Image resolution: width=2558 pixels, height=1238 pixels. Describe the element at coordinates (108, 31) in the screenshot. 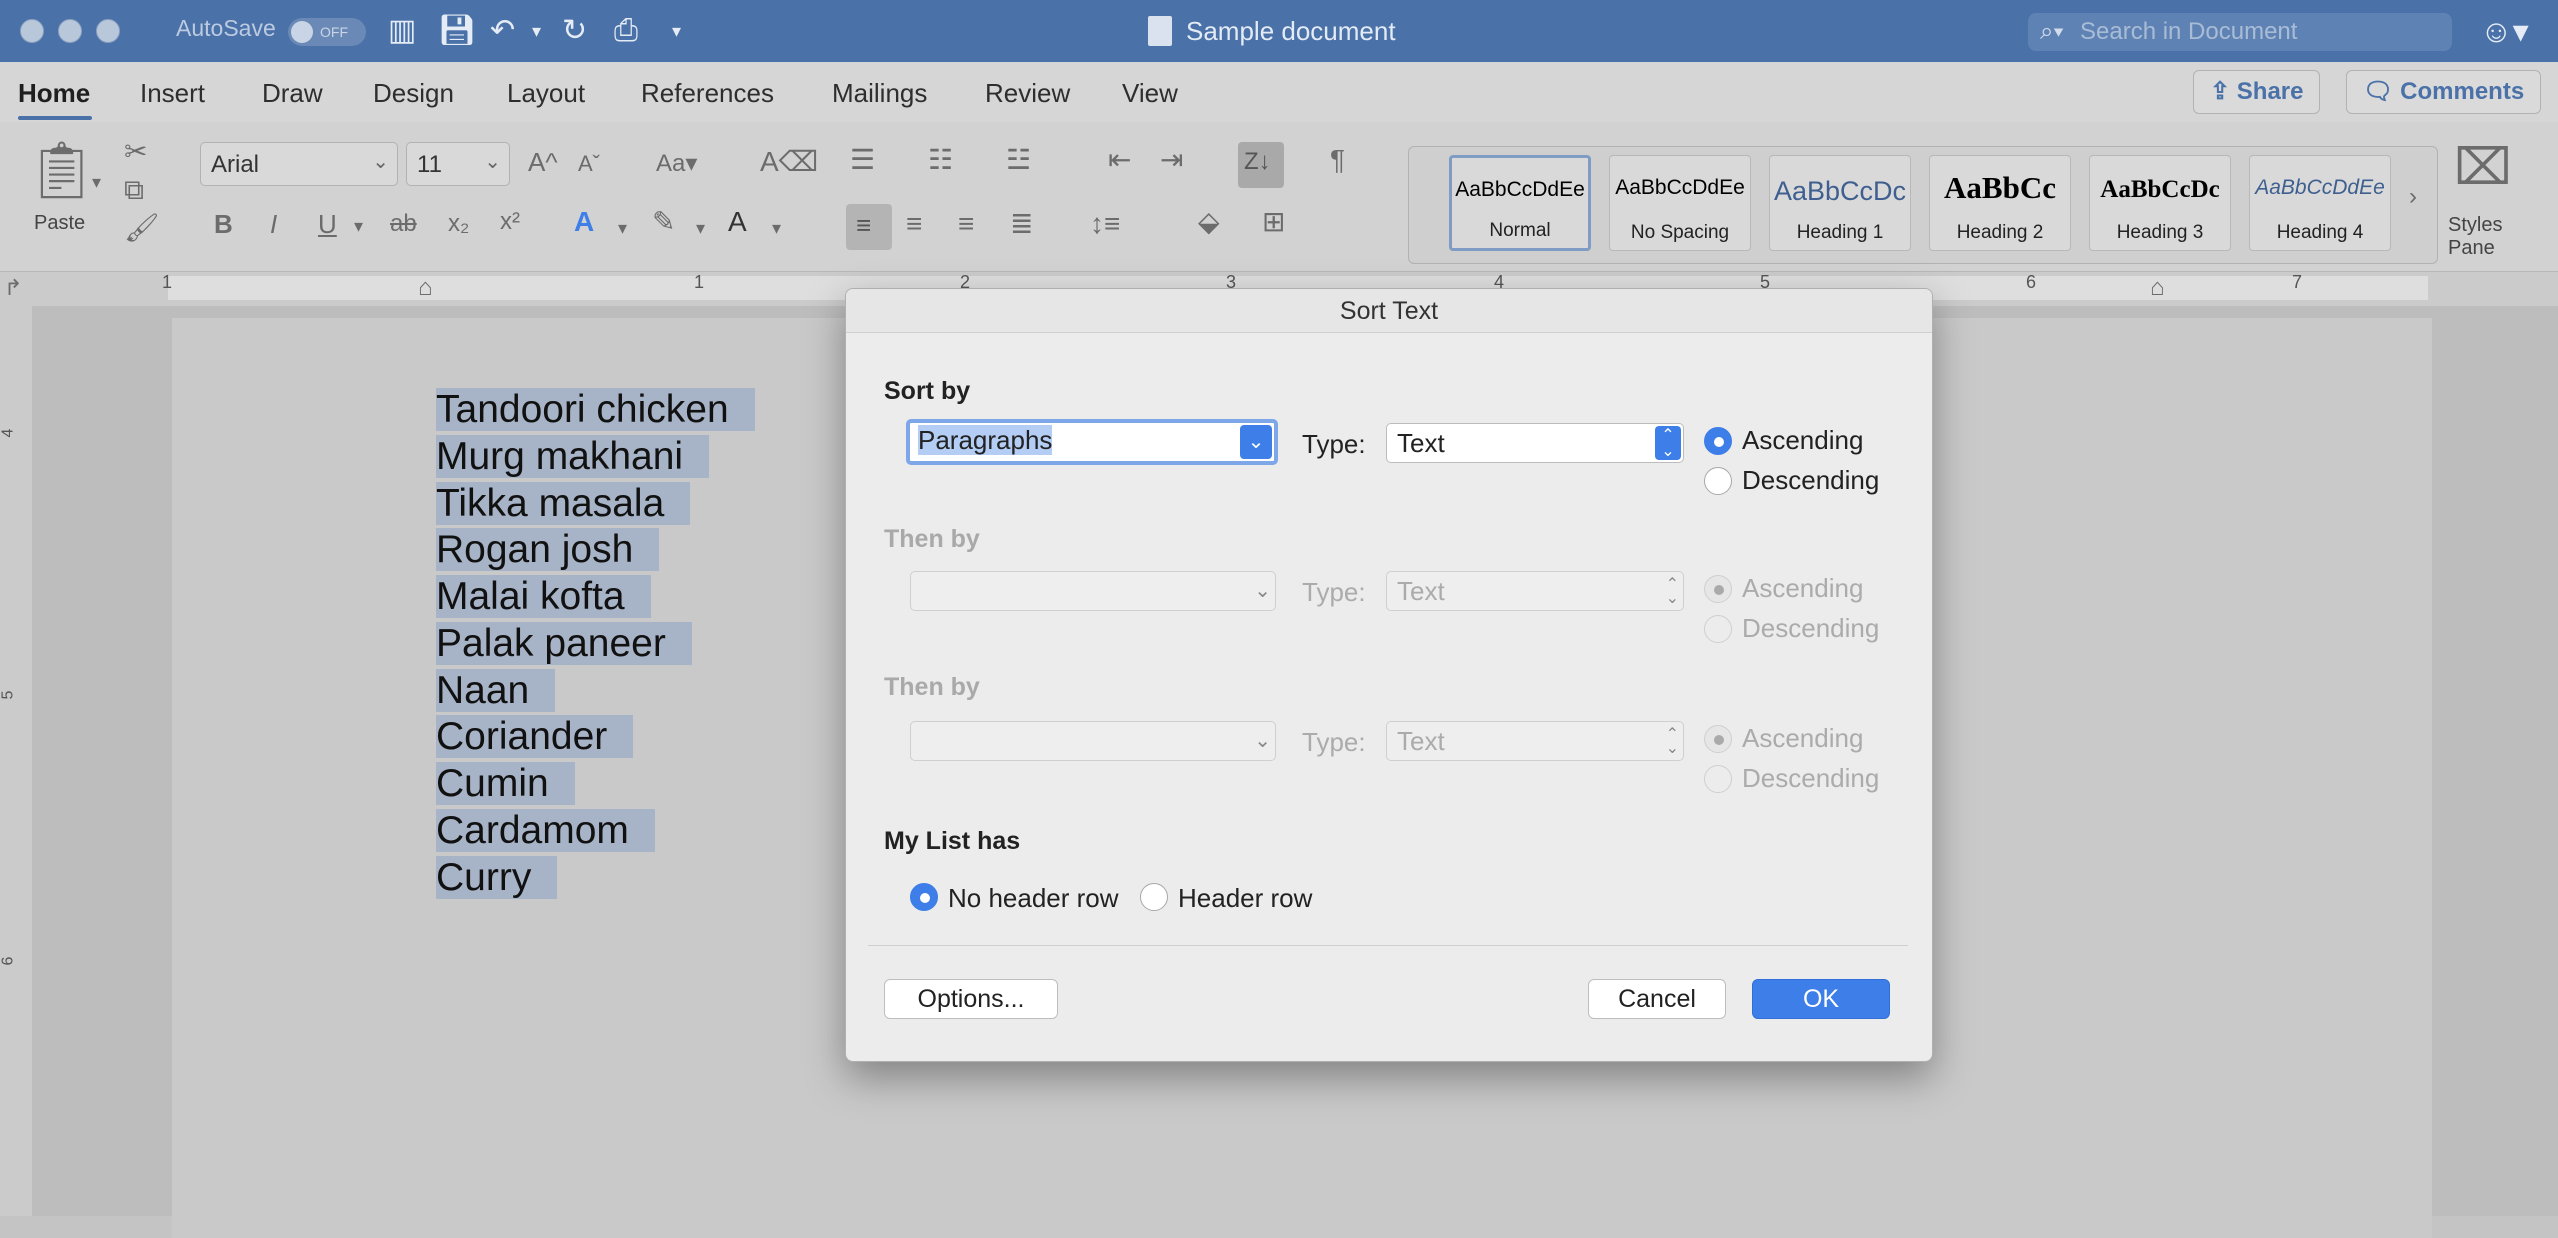

I see `zoom-window-button` at that location.